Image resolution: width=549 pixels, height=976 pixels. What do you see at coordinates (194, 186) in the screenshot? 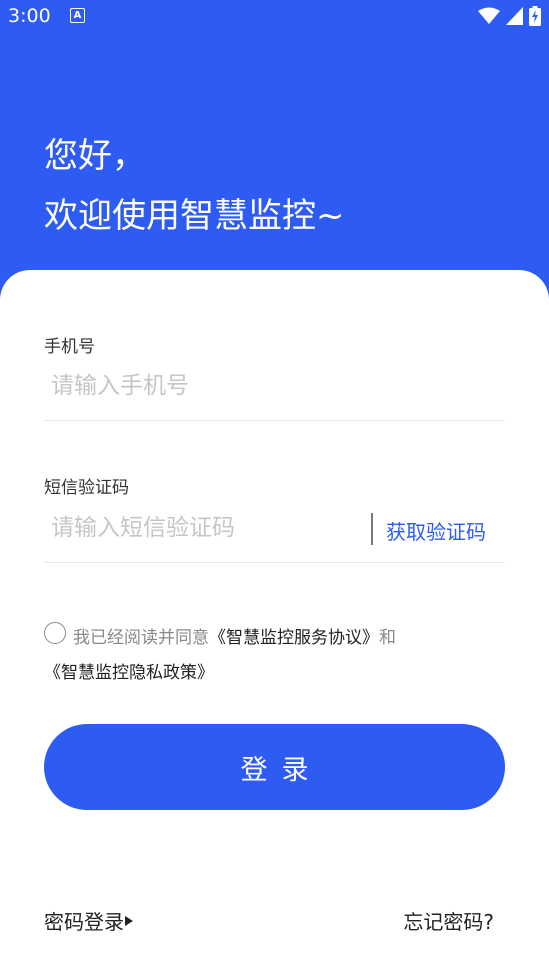
I see `greeting: 您好， 欢迎使用智慧监控~` at bounding box center [194, 186].